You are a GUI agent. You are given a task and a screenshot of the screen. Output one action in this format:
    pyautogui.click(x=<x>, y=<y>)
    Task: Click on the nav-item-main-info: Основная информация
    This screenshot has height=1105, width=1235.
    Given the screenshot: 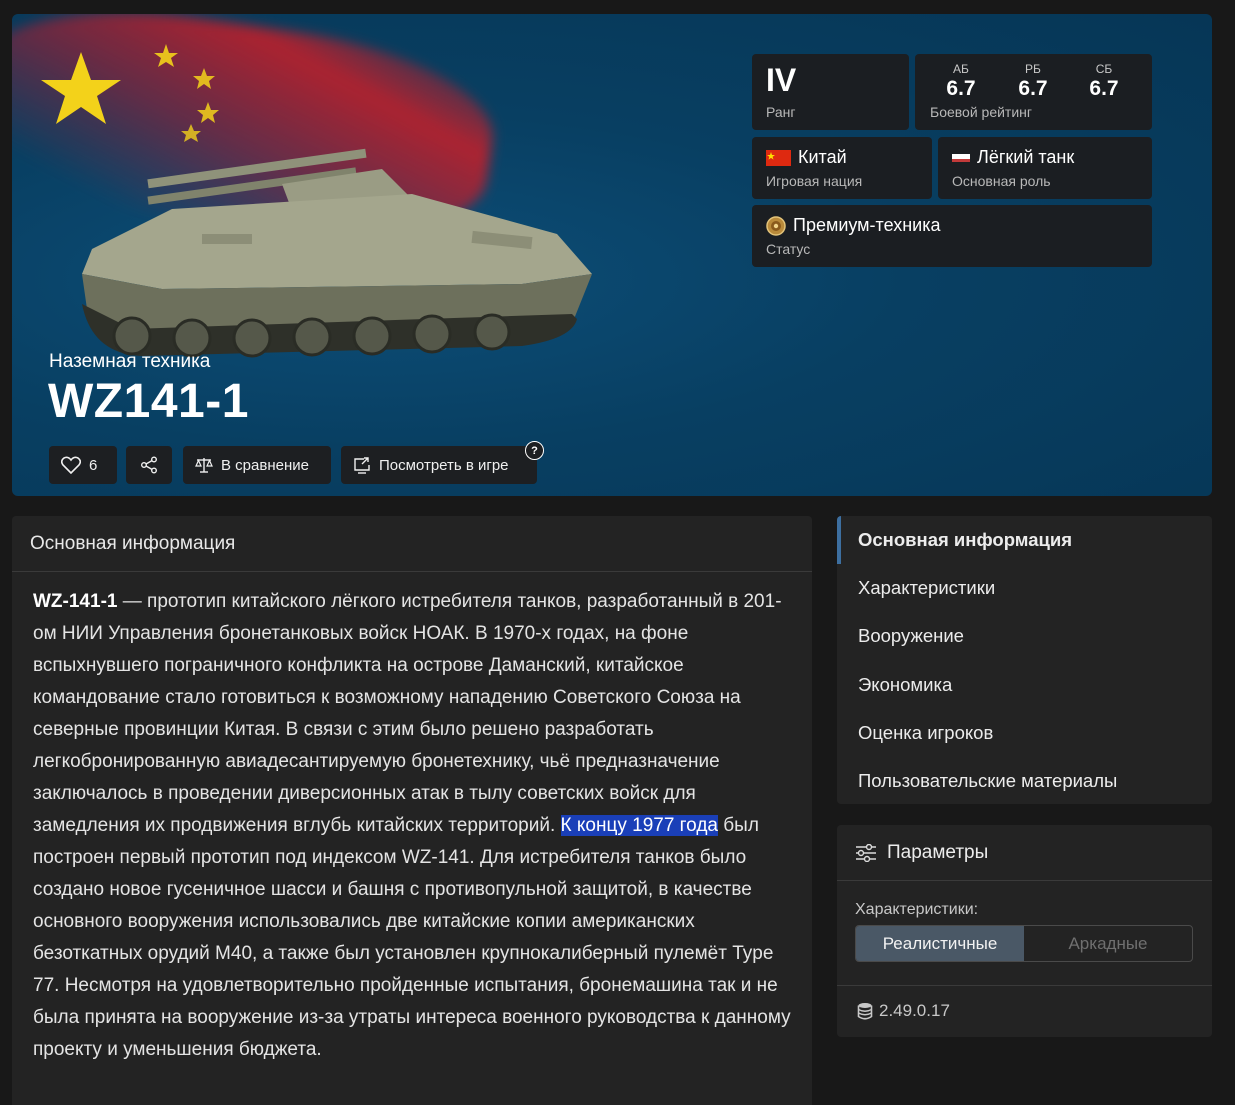 What is the action you would take?
    pyautogui.click(x=1024, y=540)
    